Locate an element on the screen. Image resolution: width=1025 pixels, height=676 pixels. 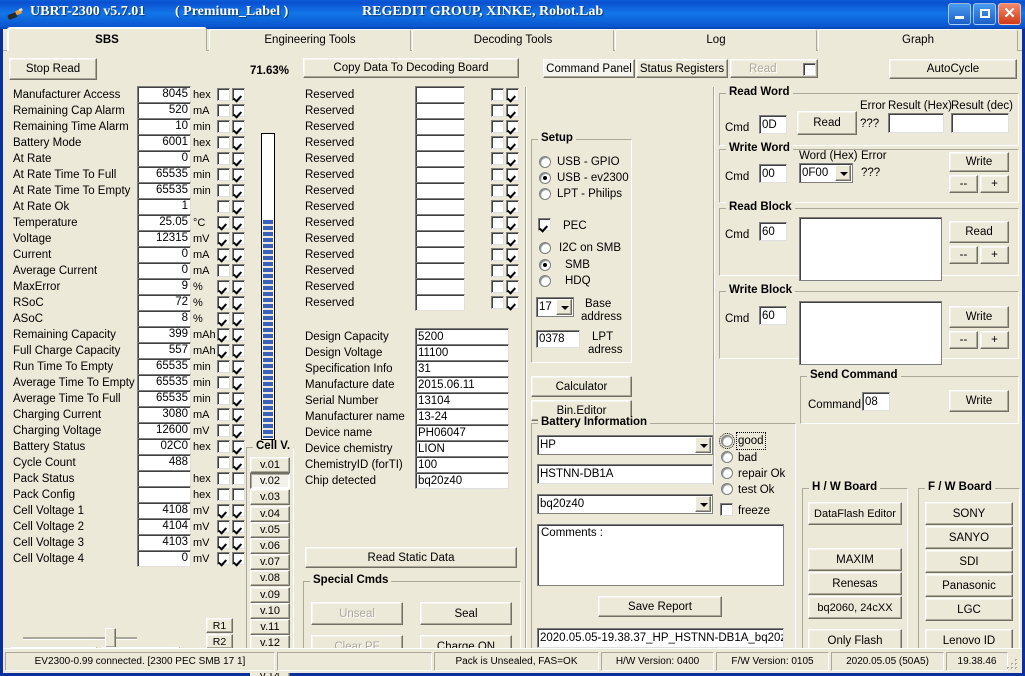
write-word-write-button: Write is located at coordinates (979, 162).